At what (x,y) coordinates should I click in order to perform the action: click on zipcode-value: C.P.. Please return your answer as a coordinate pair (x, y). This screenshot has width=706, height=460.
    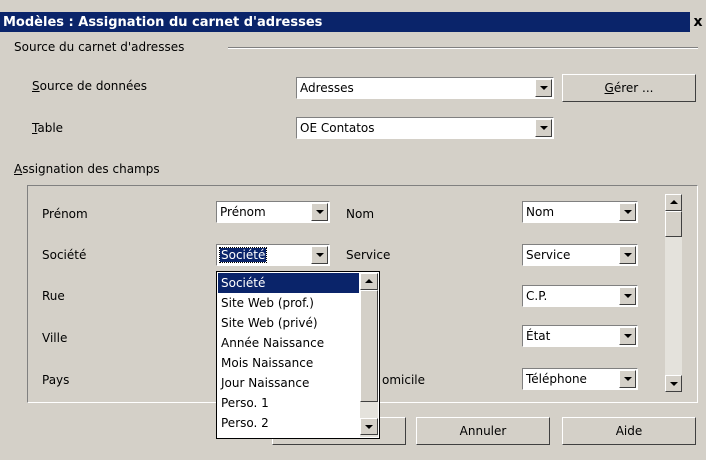
    Looking at the image, I should click on (537, 296).